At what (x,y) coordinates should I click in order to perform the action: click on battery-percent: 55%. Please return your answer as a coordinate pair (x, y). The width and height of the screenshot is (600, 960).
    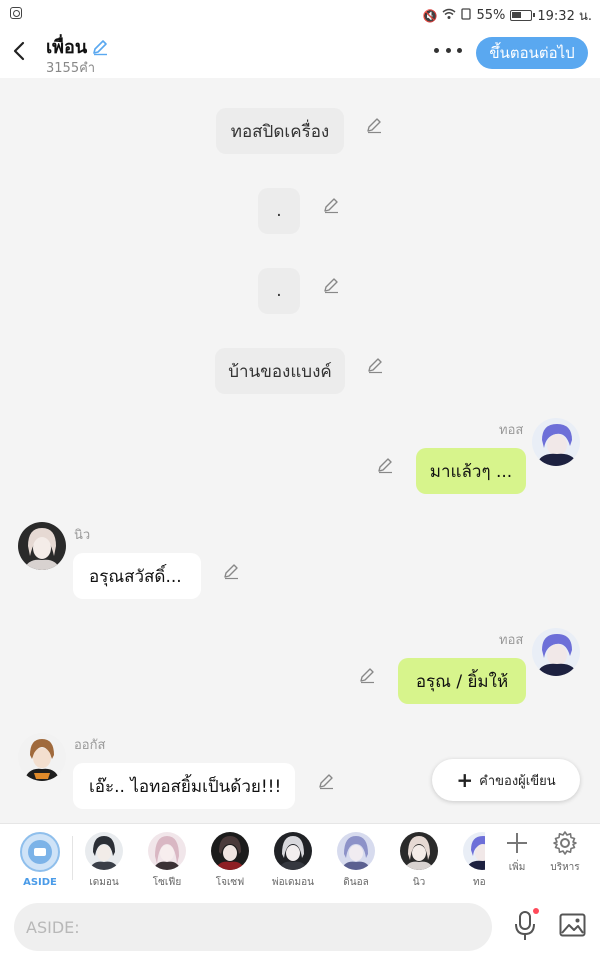
    Looking at the image, I should click on (491, 15).